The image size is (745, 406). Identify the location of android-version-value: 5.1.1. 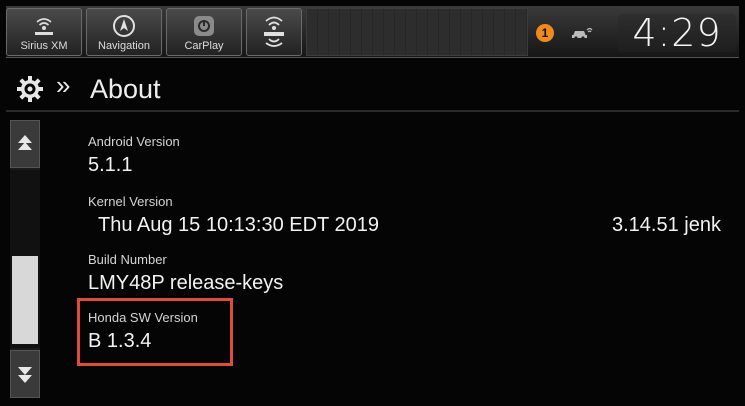
(110, 165).